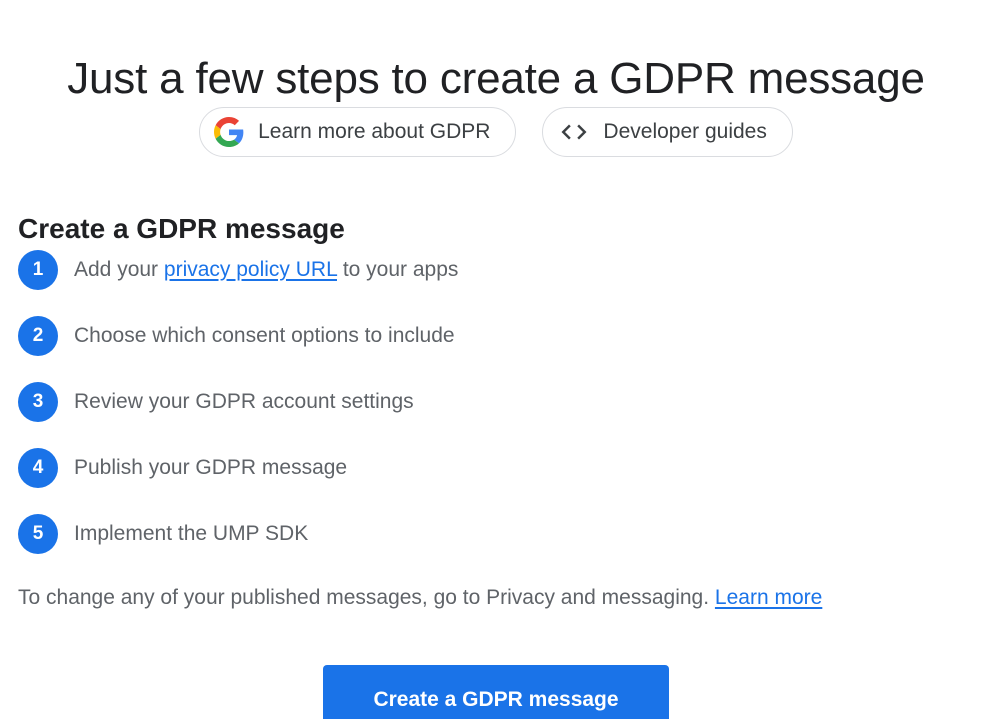 The image size is (1003, 719). I want to click on chip-row: Learn more about GDPR Developer guides, so click(496, 132).